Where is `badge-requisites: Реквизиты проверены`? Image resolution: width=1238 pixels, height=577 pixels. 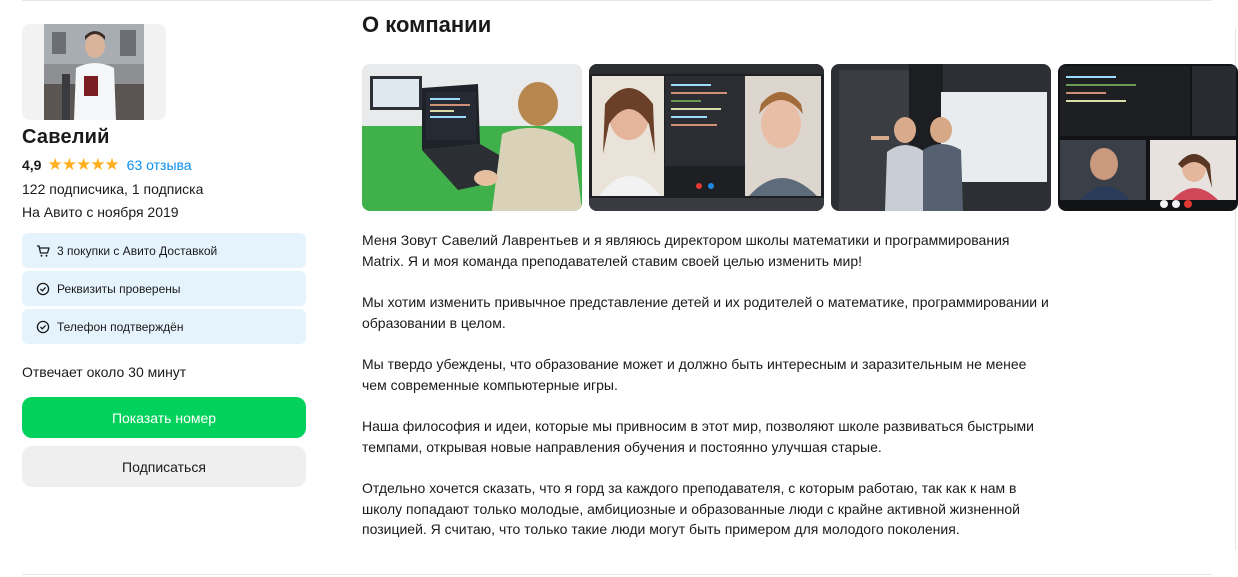
badge-requisites: Реквизиты проверены is located at coordinates (164, 288).